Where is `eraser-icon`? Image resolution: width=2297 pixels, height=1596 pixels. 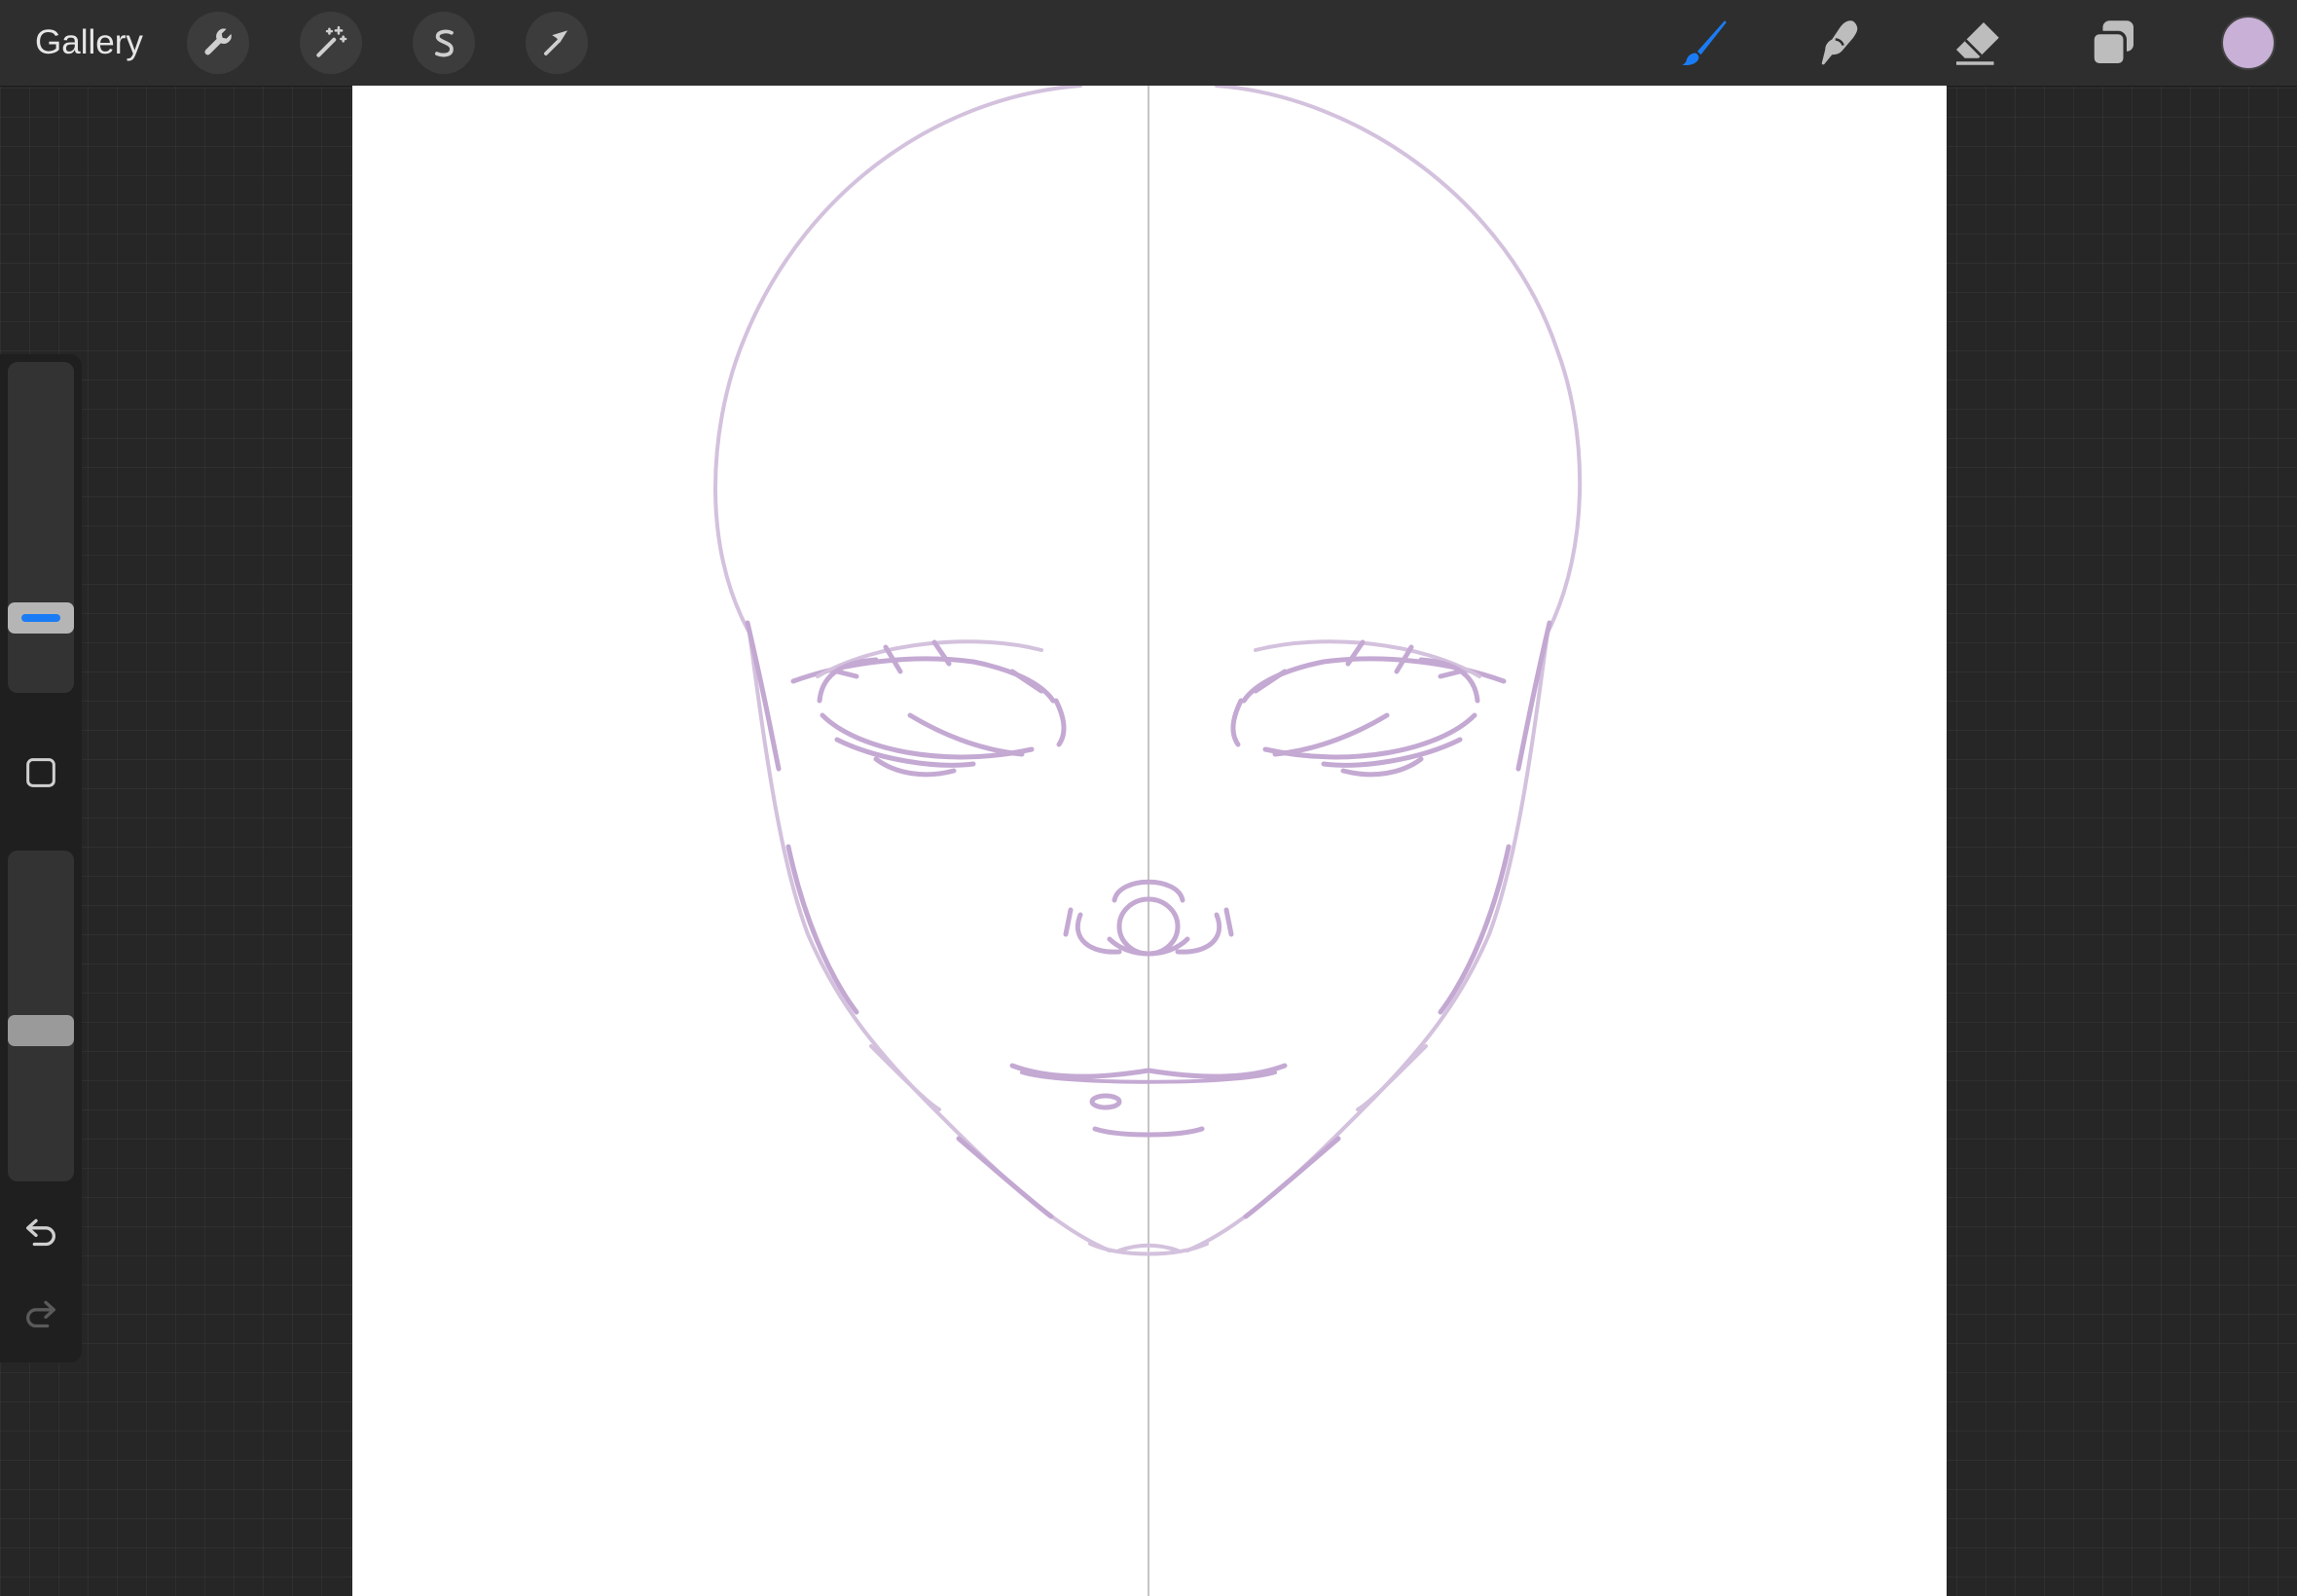 eraser-icon is located at coordinates (1977, 43).